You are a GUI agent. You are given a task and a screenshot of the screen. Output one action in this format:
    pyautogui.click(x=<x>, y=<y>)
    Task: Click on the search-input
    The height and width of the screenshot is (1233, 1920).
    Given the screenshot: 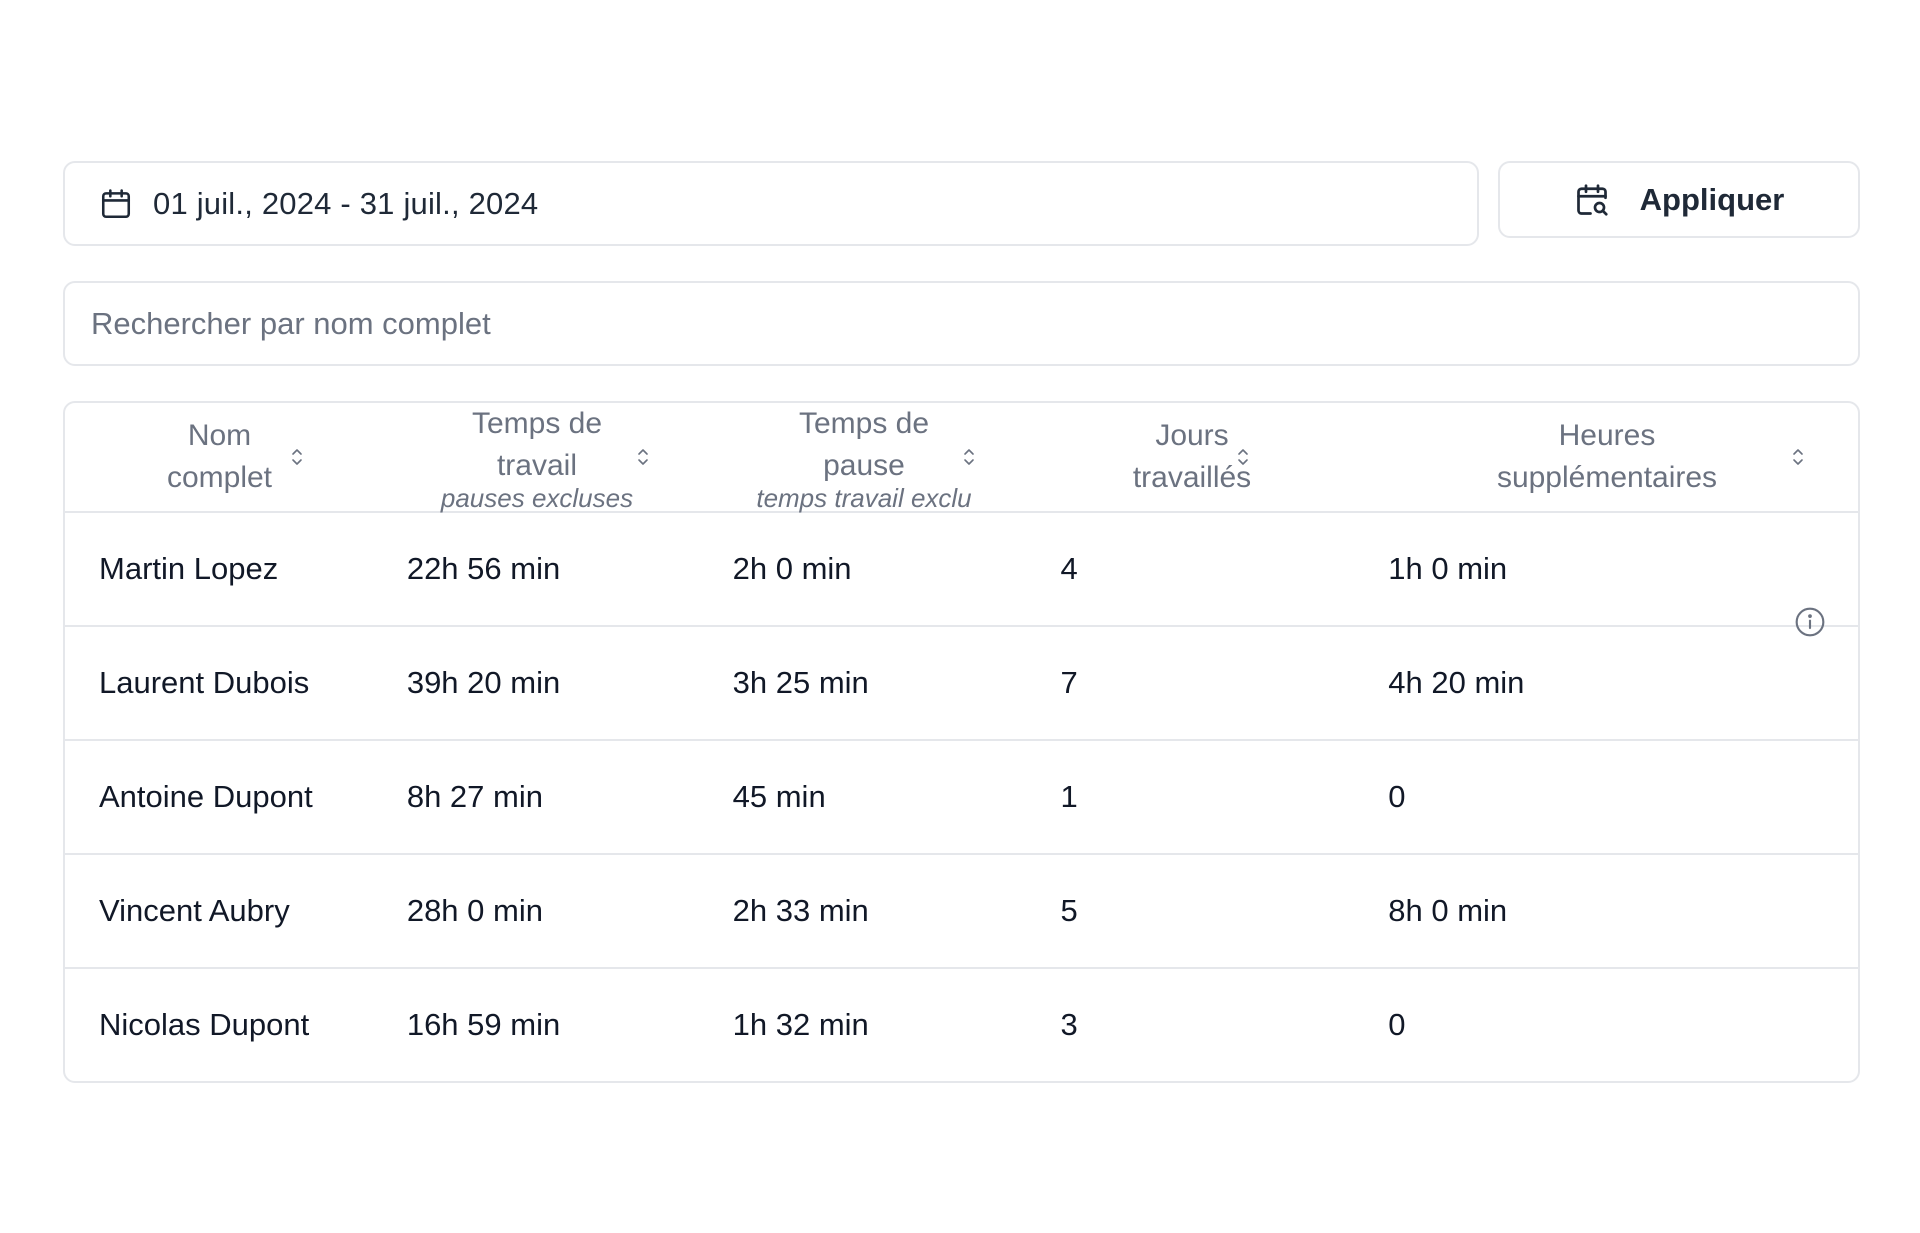 What is the action you would take?
    pyautogui.click(x=974, y=323)
    